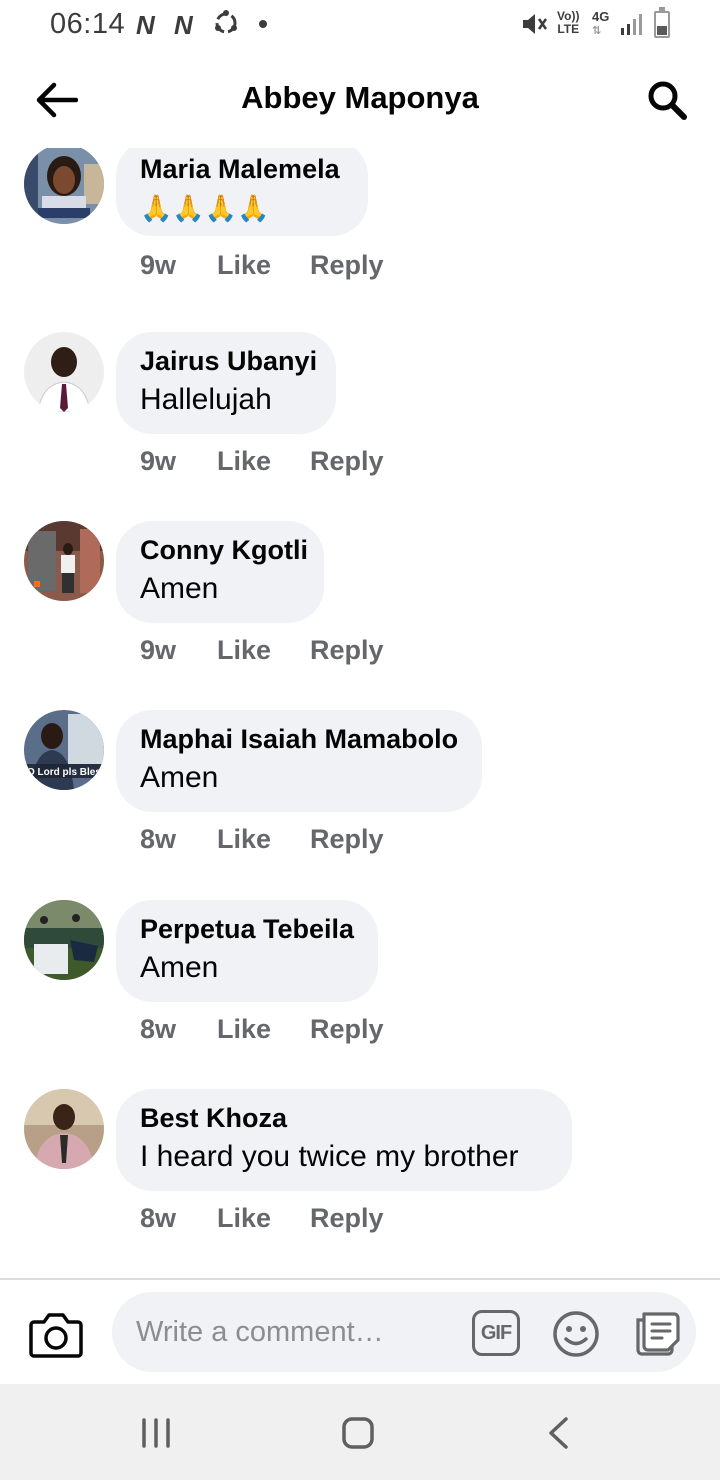 The width and height of the screenshot is (720, 1480). I want to click on camera-icon, so click(56, 1335).